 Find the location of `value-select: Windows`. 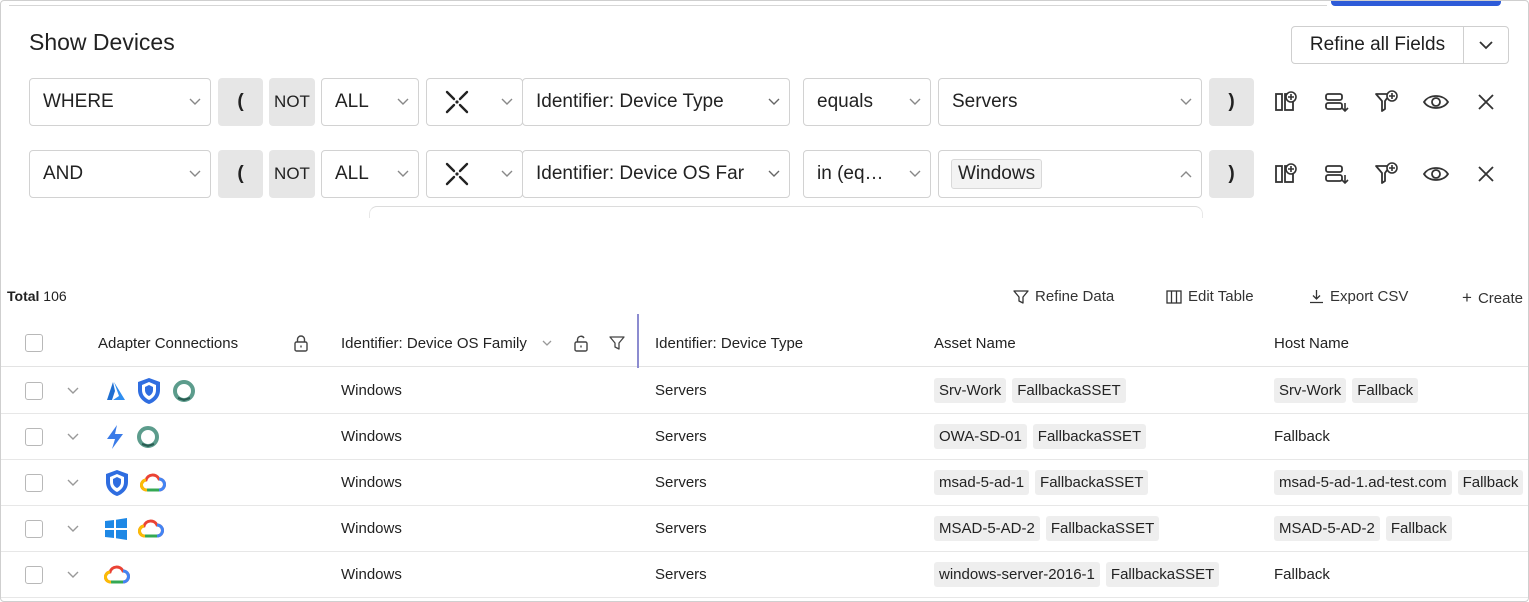

value-select: Windows is located at coordinates (1070, 174).